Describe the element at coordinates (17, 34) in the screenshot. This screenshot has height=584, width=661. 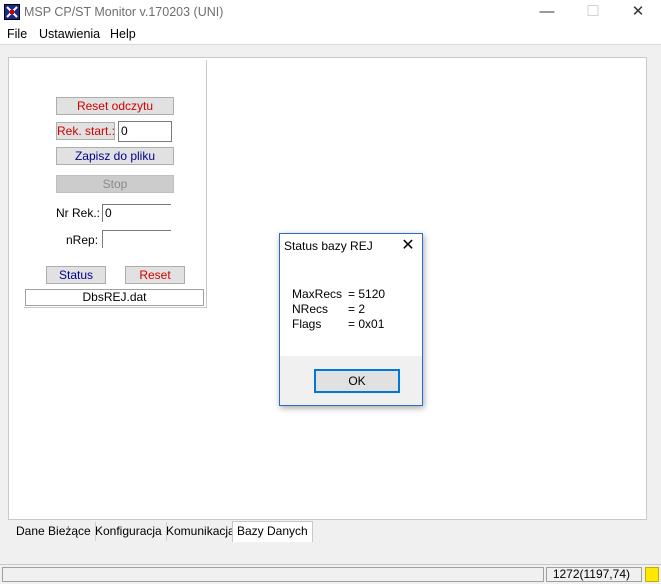
I see `menu-file: File` at that location.